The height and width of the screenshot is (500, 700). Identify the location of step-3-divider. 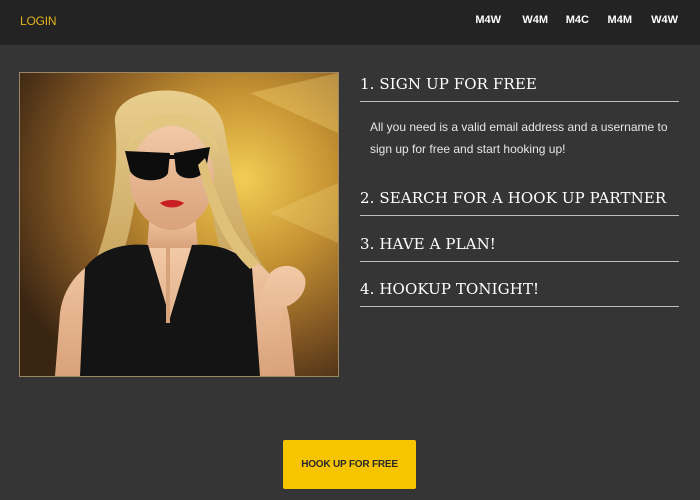
(519, 261).